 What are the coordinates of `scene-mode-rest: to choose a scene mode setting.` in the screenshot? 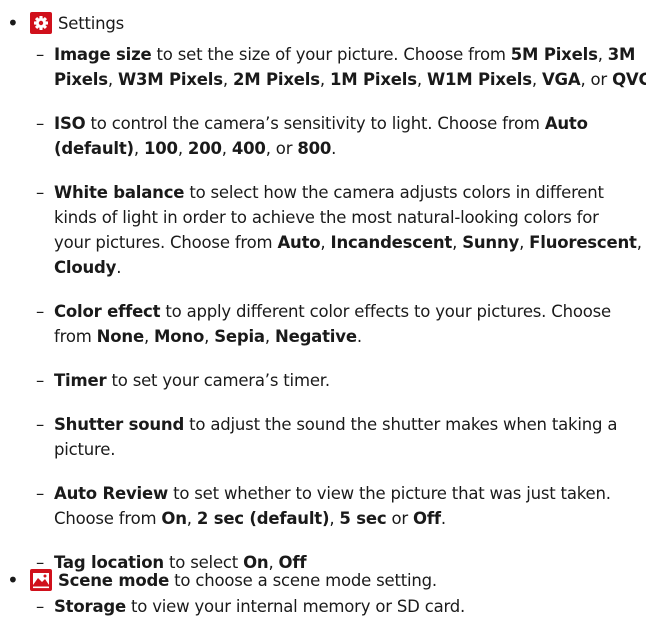 It's located at (303, 580).